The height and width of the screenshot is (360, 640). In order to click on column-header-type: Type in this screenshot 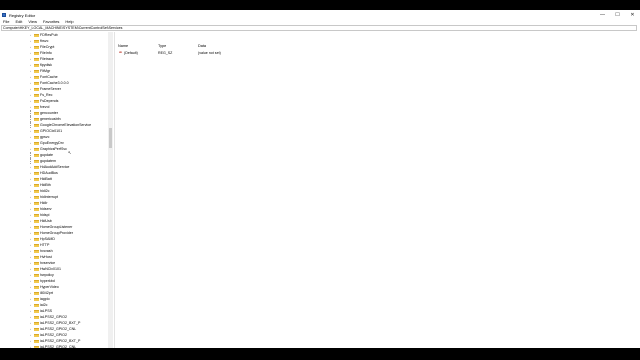, I will do `click(162, 46)`.